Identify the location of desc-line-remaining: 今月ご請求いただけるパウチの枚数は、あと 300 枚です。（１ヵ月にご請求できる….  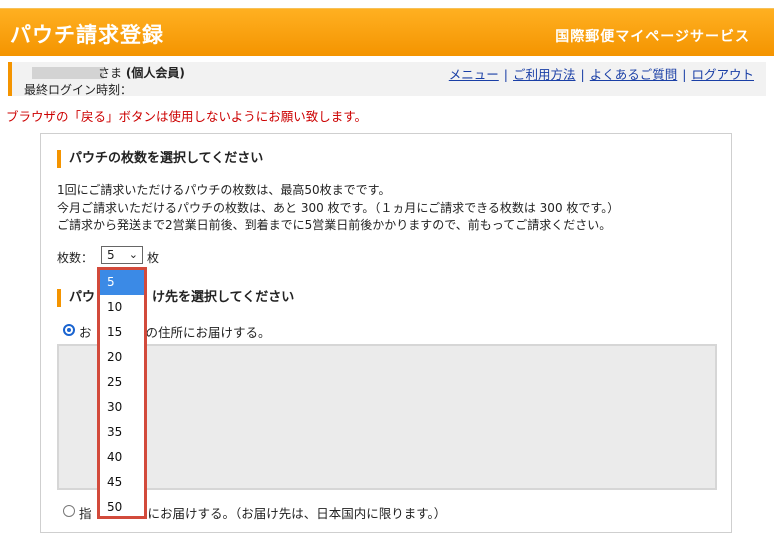
(338, 207).